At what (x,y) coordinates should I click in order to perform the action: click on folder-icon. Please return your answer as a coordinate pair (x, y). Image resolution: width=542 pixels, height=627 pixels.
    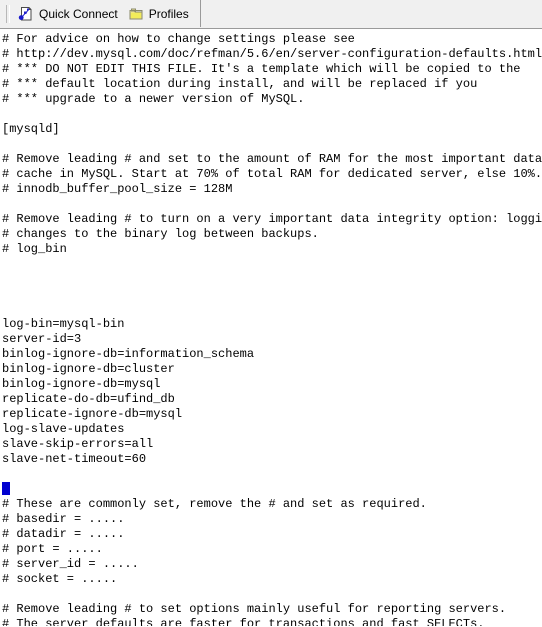
    Looking at the image, I should click on (136, 14).